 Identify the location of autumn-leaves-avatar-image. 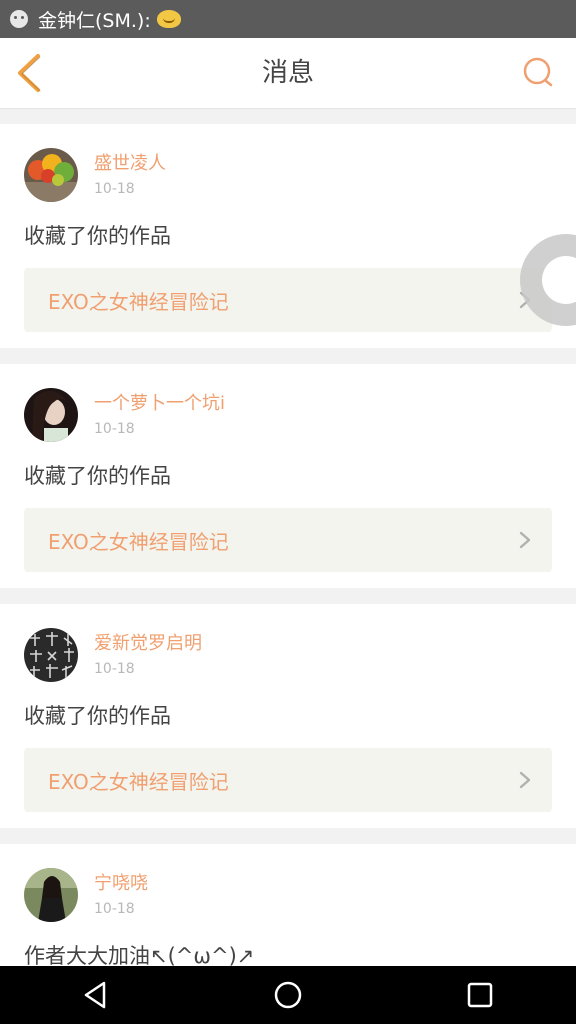
(51, 175).